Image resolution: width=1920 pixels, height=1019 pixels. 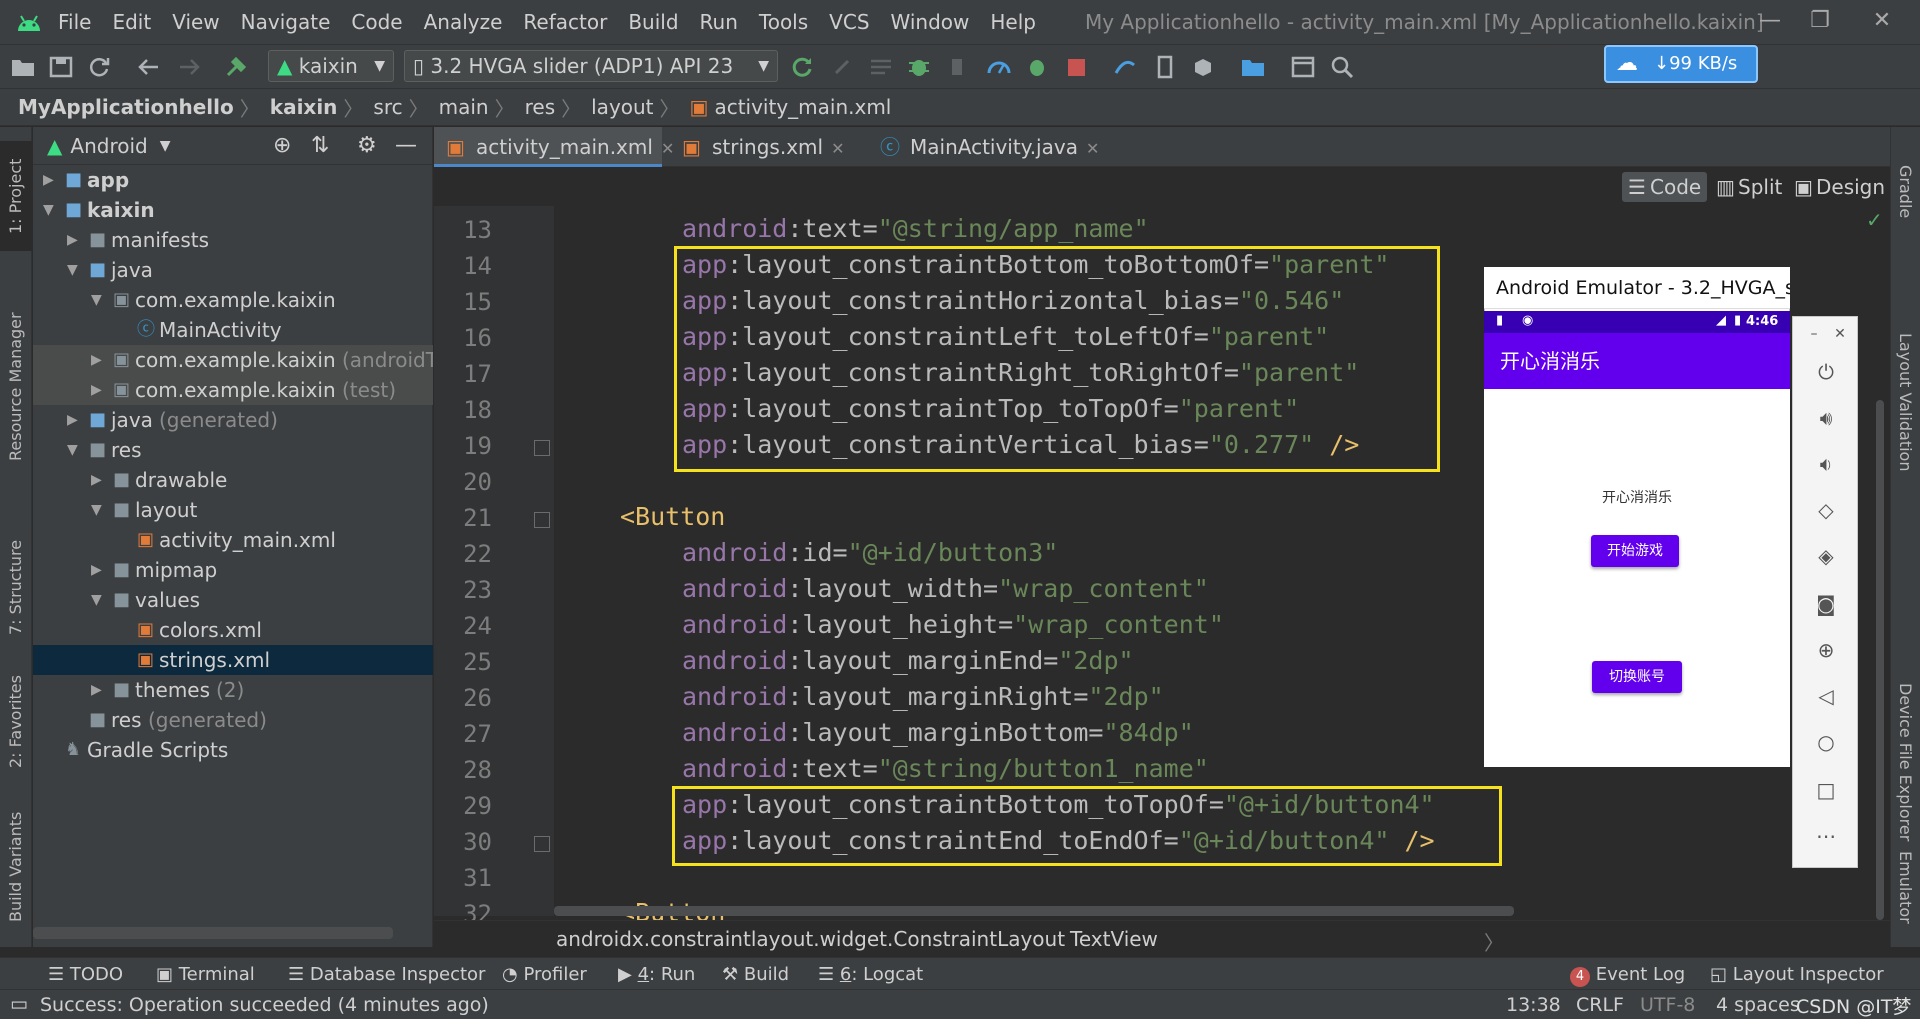 I want to click on menu-edit: Edit, so click(x=131, y=22).